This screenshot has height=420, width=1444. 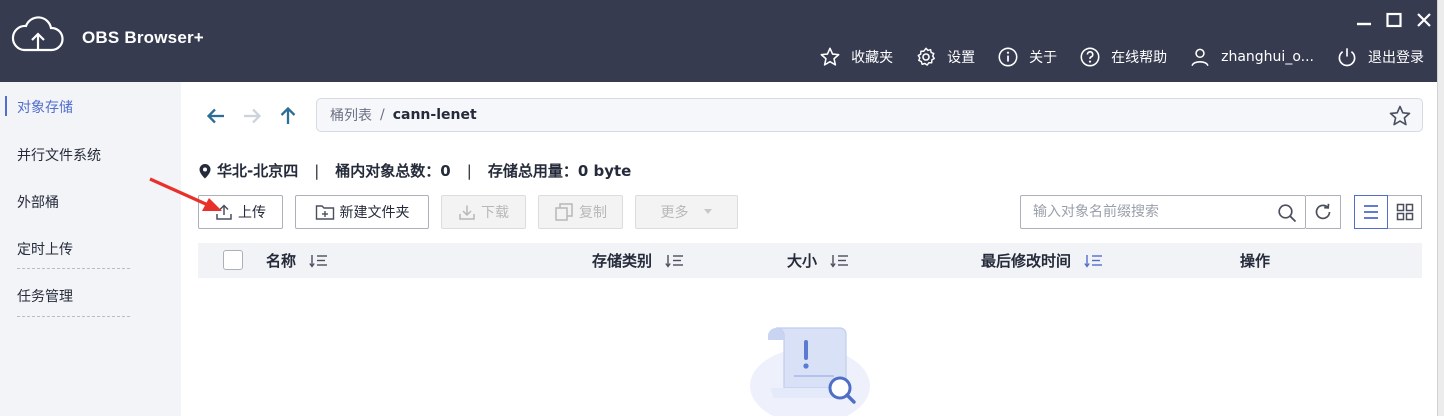 What do you see at coordinates (945, 57) in the screenshot?
I see `settings-link: 设置` at bounding box center [945, 57].